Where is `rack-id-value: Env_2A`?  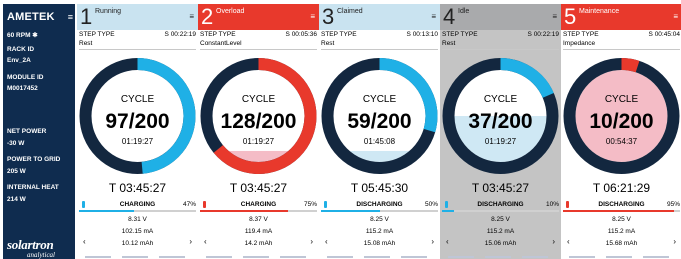
rack-id-value: Env_2A is located at coordinates (19, 60).